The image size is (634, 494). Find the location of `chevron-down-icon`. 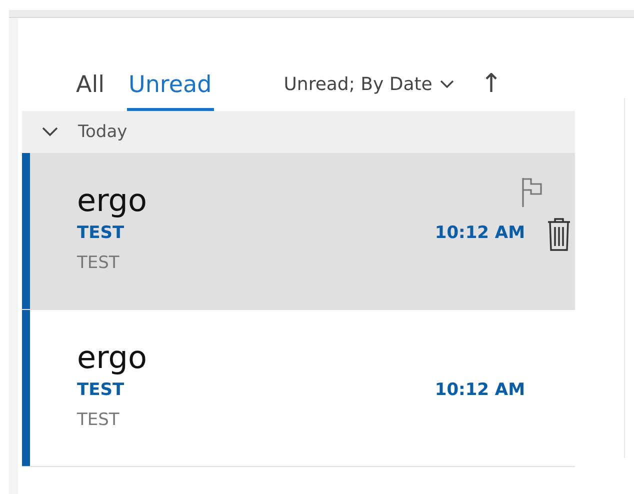

chevron-down-icon is located at coordinates (447, 84).